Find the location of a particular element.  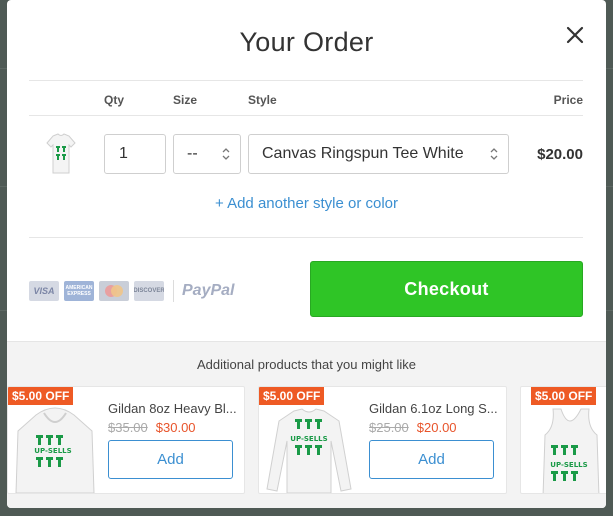

size-value: -- is located at coordinates (192, 153).